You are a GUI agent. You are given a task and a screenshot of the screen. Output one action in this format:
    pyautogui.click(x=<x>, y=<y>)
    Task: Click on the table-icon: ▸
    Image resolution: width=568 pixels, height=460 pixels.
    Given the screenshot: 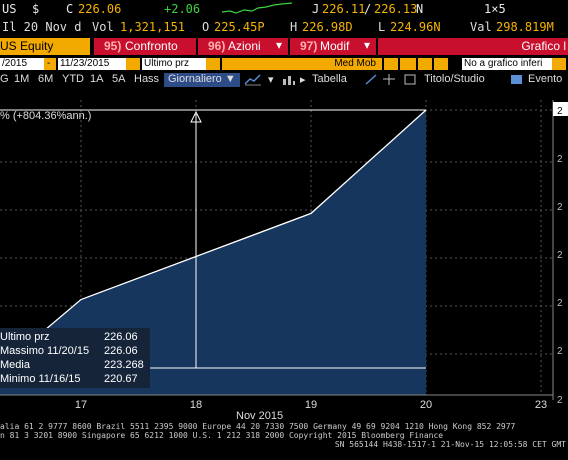 What is the action you would take?
    pyautogui.click(x=303, y=80)
    